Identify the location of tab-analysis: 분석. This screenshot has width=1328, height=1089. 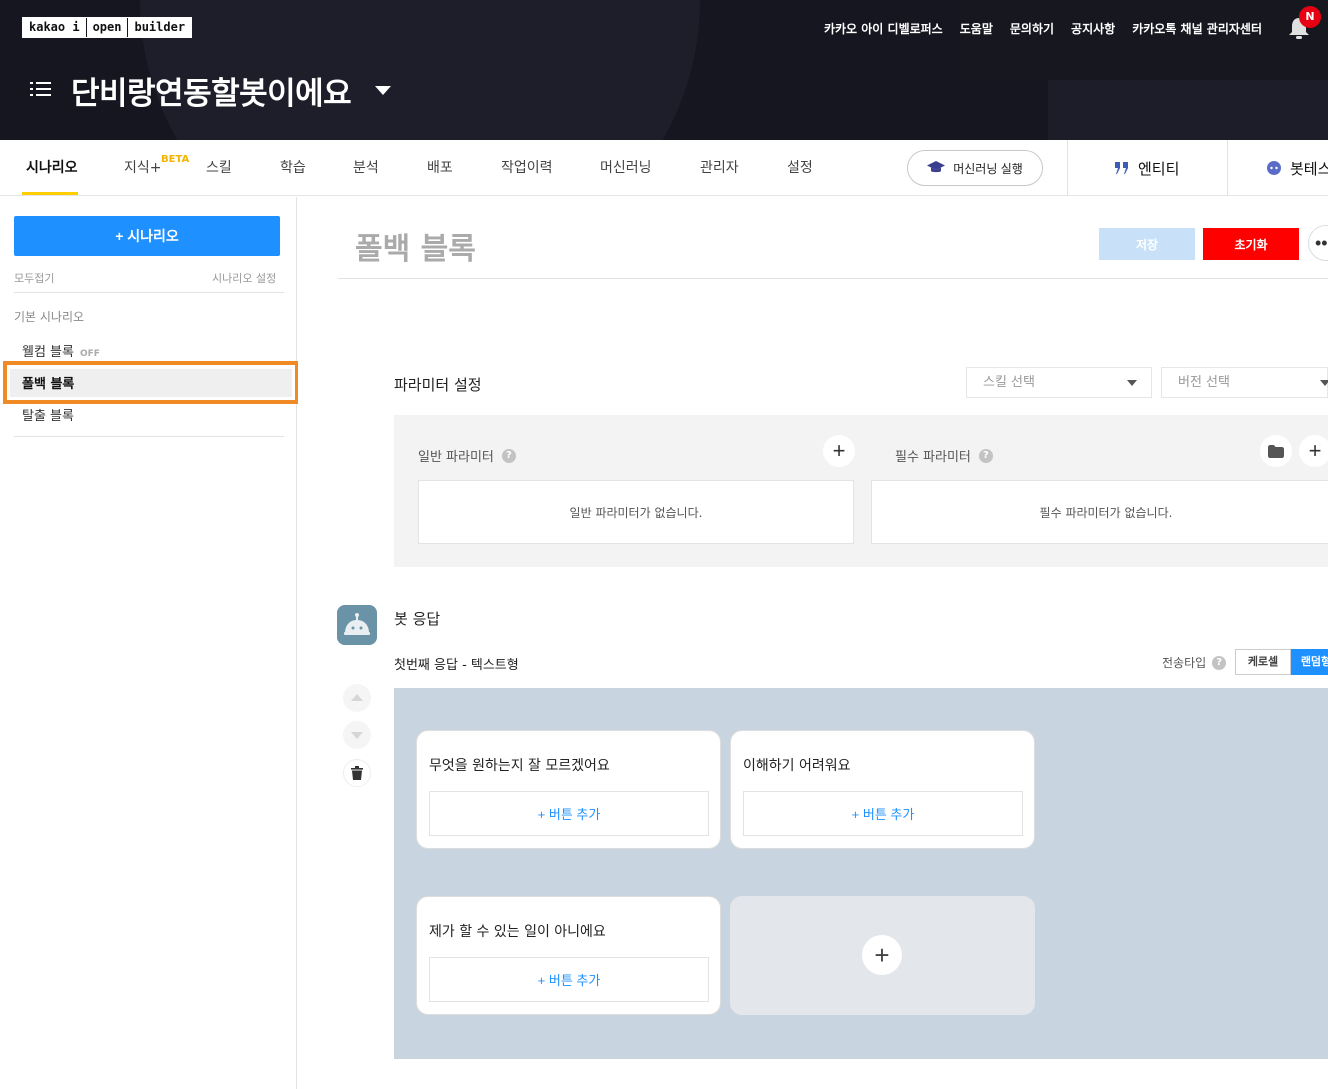
(366, 168).